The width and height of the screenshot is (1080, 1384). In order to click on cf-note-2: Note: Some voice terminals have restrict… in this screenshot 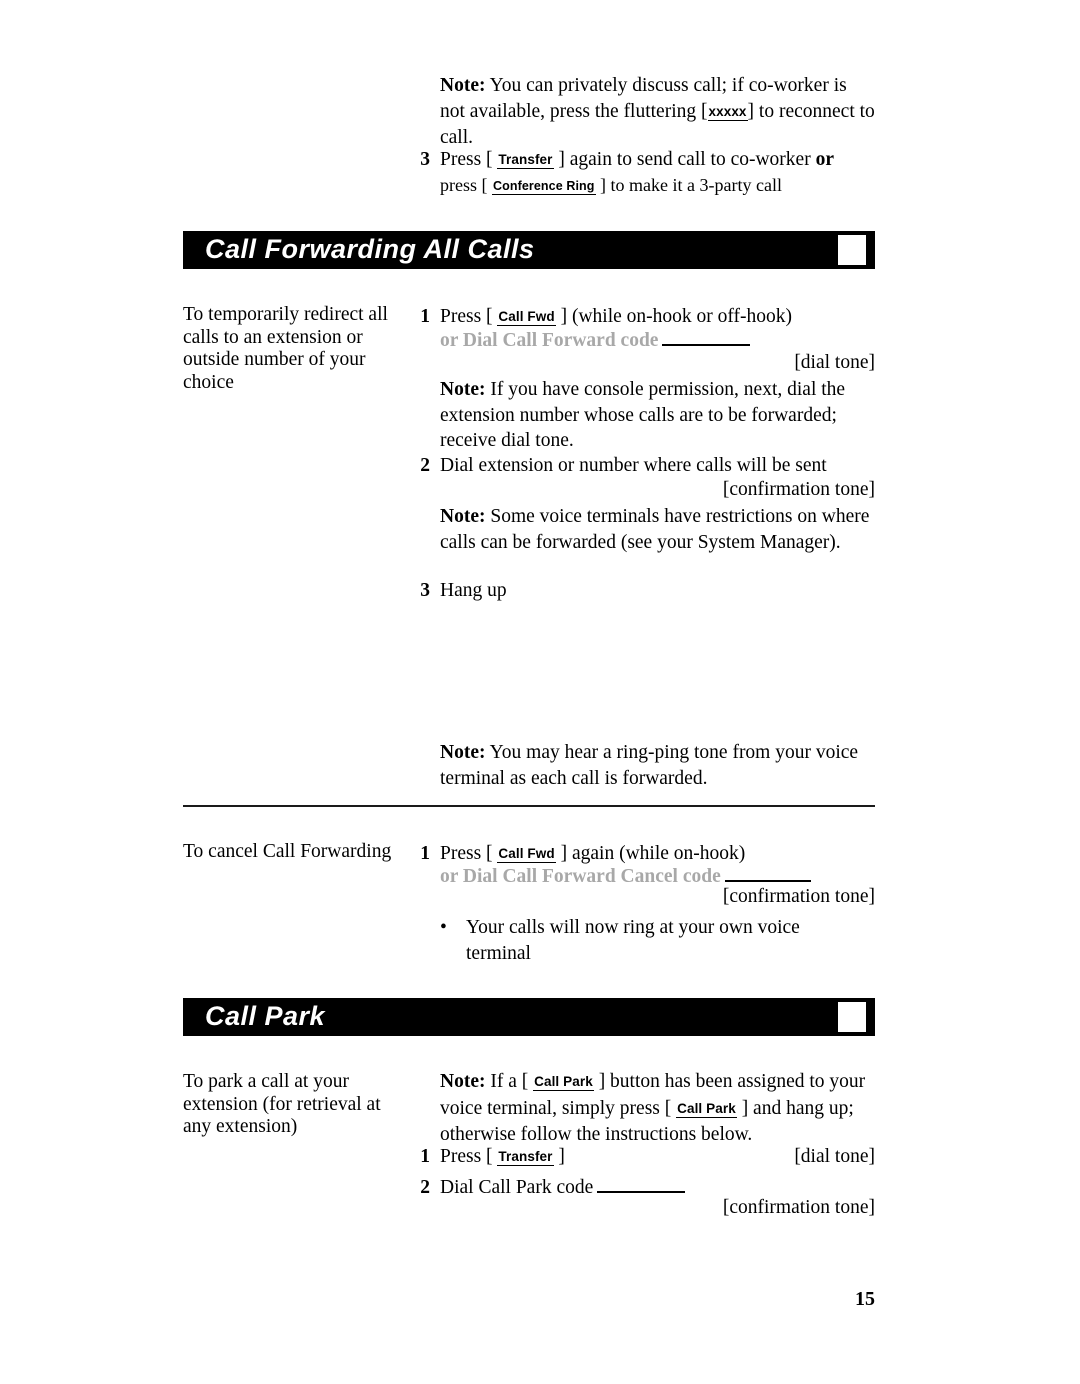, I will do `click(658, 529)`.